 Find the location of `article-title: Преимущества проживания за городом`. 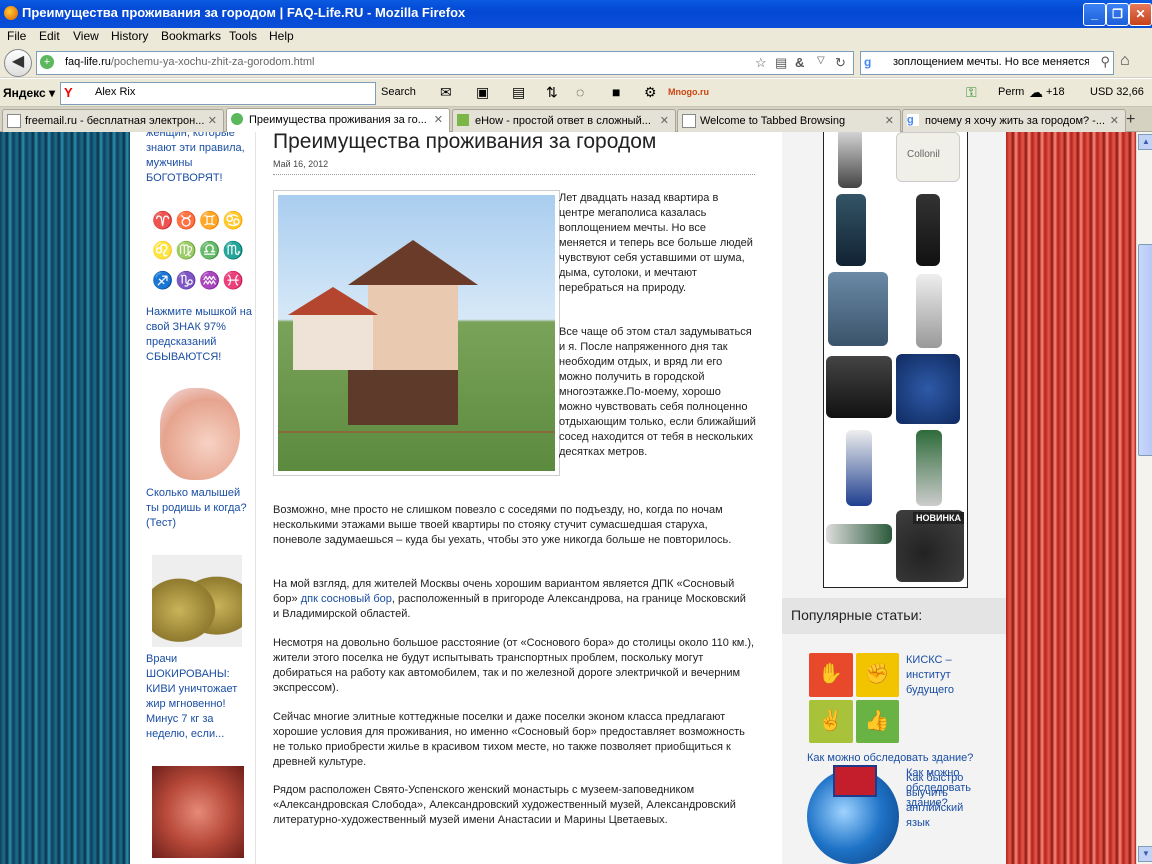

article-title: Преимущества проживания за городом is located at coordinates (464, 143).